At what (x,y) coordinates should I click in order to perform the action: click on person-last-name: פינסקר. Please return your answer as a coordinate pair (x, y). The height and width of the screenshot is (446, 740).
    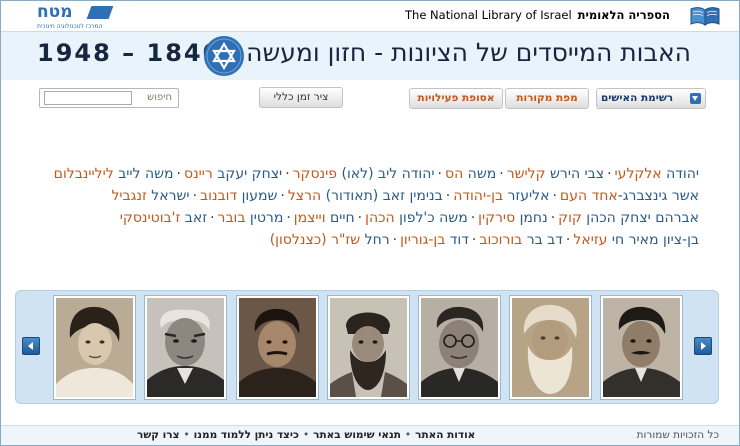
    Looking at the image, I should click on (315, 174).